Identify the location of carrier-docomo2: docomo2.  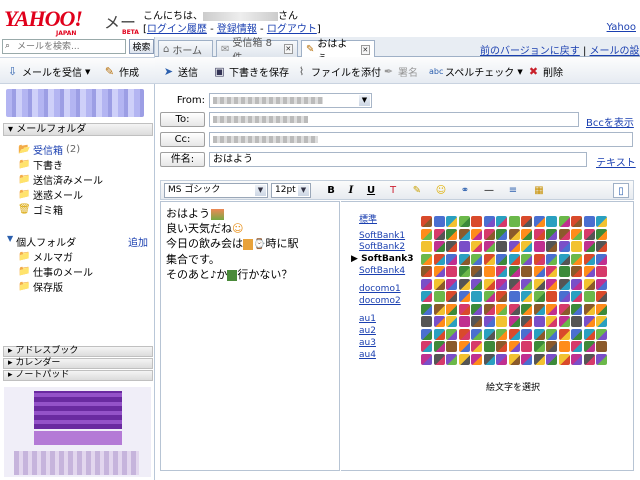
(380, 301).